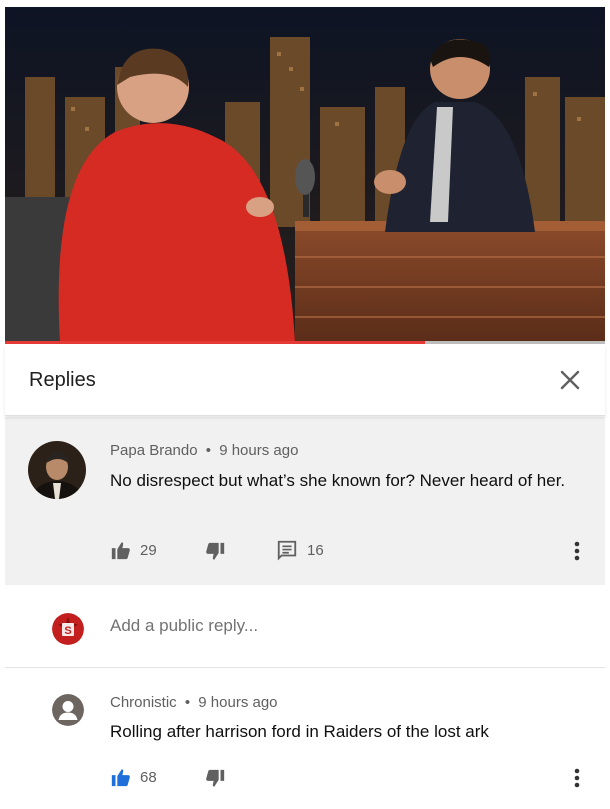 The height and width of the screenshot is (809, 610). I want to click on comment-author: Chronistic, so click(143, 702).